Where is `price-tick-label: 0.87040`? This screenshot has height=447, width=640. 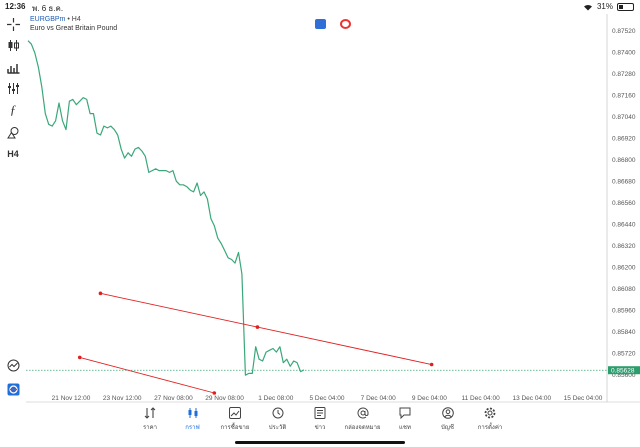 price-tick-label: 0.87040 is located at coordinates (624, 117).